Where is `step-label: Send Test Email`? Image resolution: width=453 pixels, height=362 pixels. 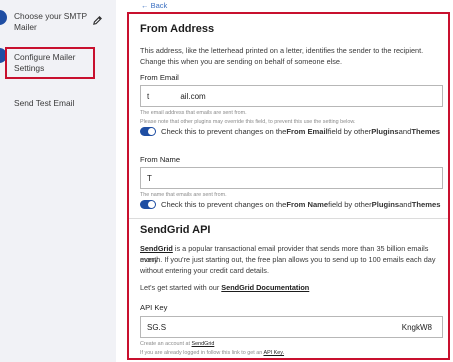
step-label: Send Test Email is located at coordinates (44, 103).